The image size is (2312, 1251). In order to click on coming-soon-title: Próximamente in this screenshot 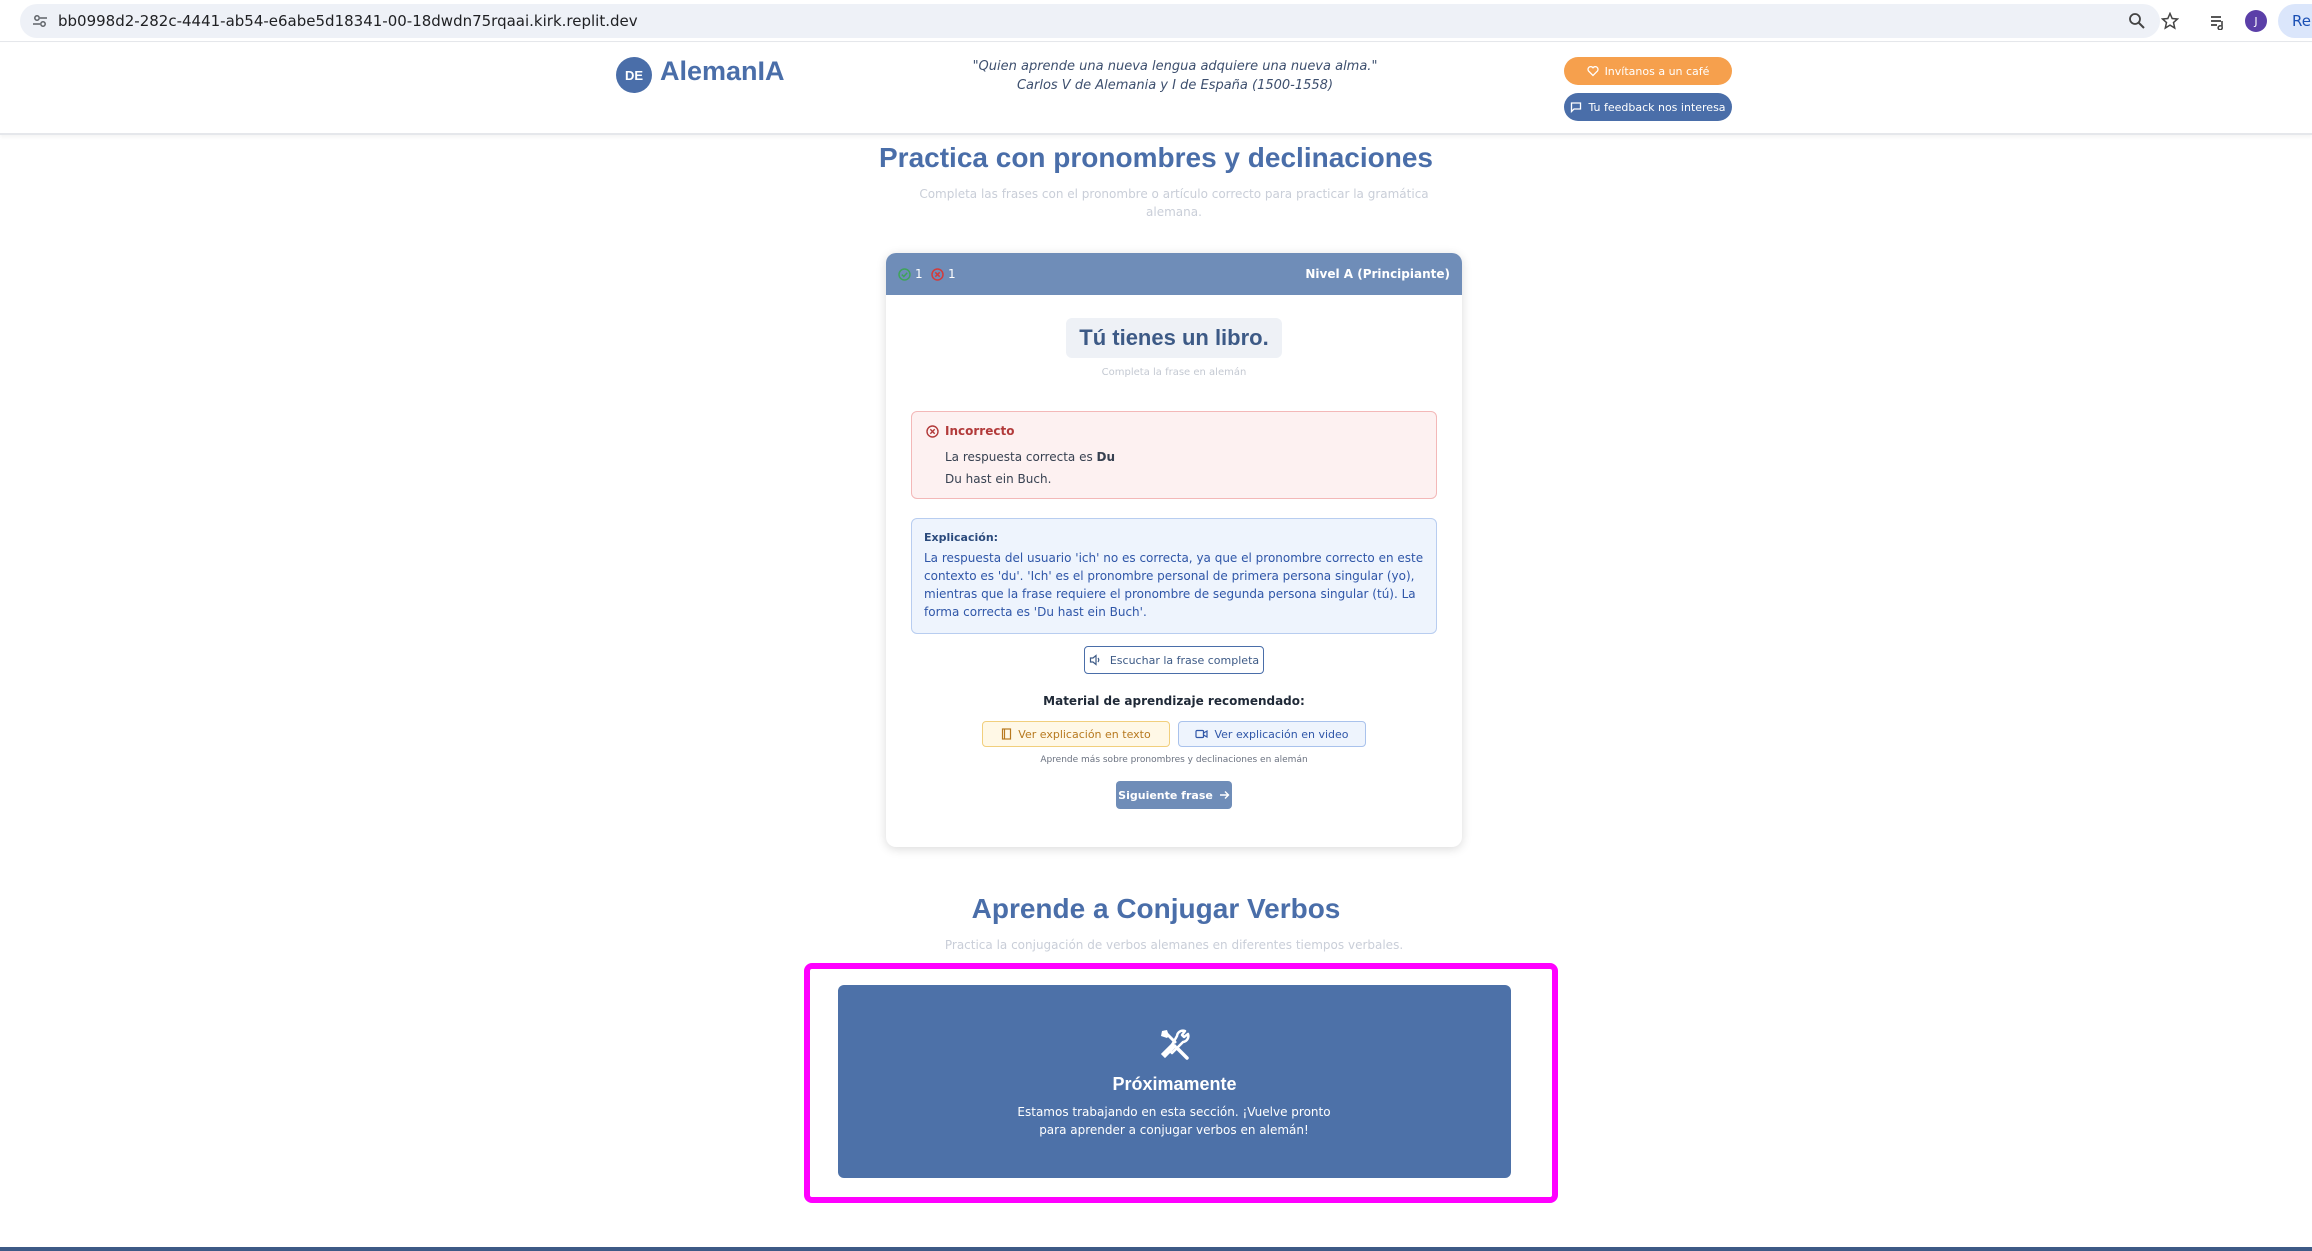, I will do `click(1174, 1084)`.